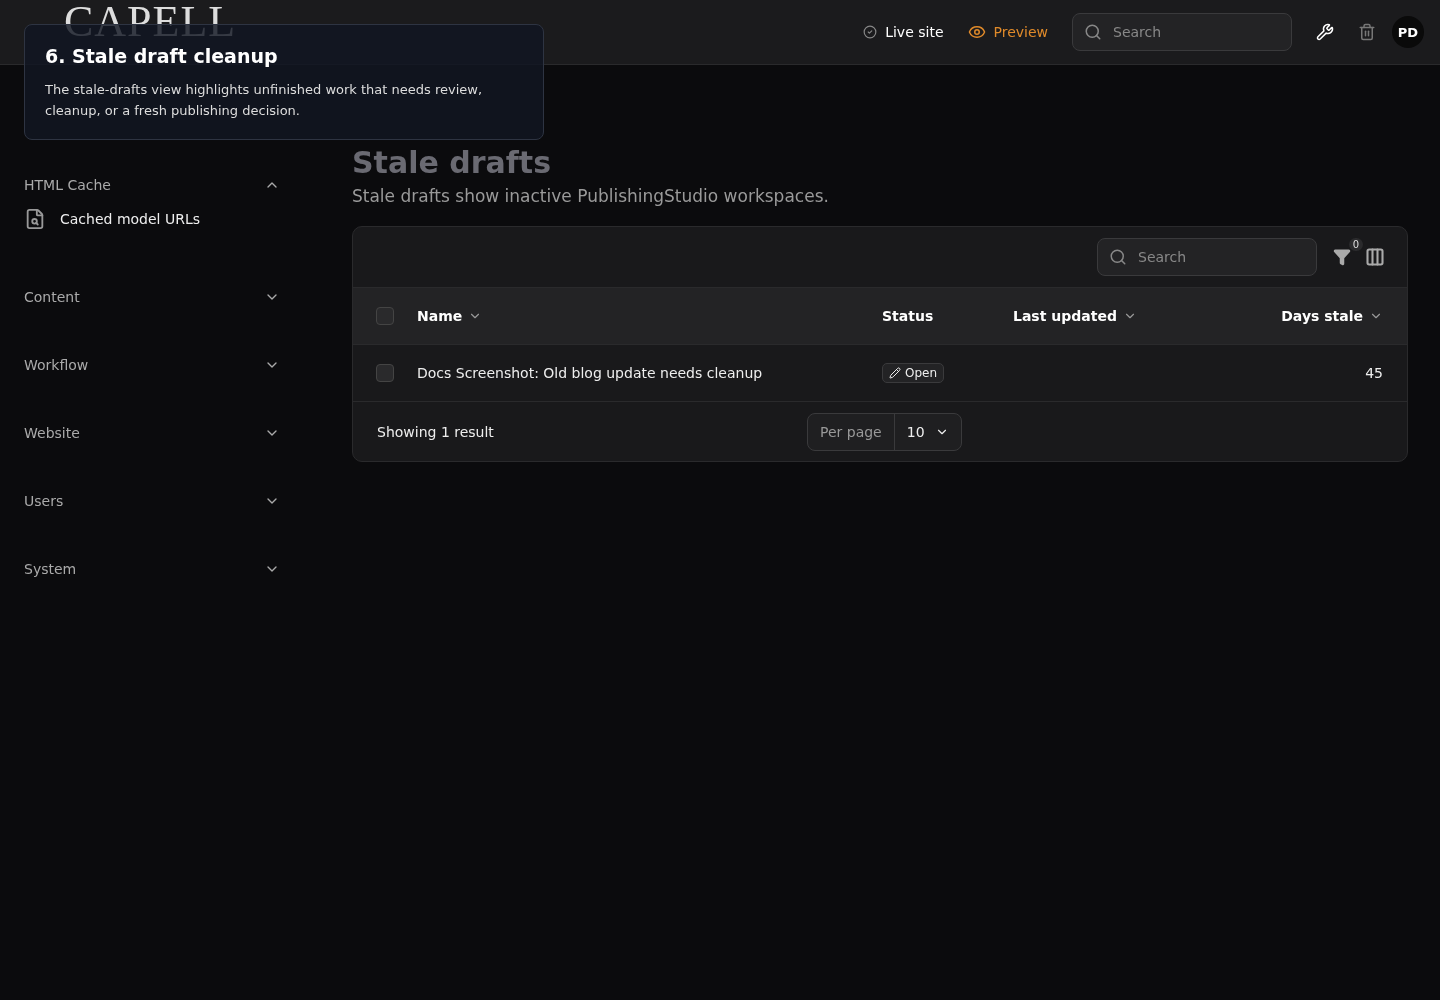 The image size is (1440, 1000). What do you see at coordinates (450, 316) in the screenshot?
I see `column-header: Name` at bounding box center [450, 316].